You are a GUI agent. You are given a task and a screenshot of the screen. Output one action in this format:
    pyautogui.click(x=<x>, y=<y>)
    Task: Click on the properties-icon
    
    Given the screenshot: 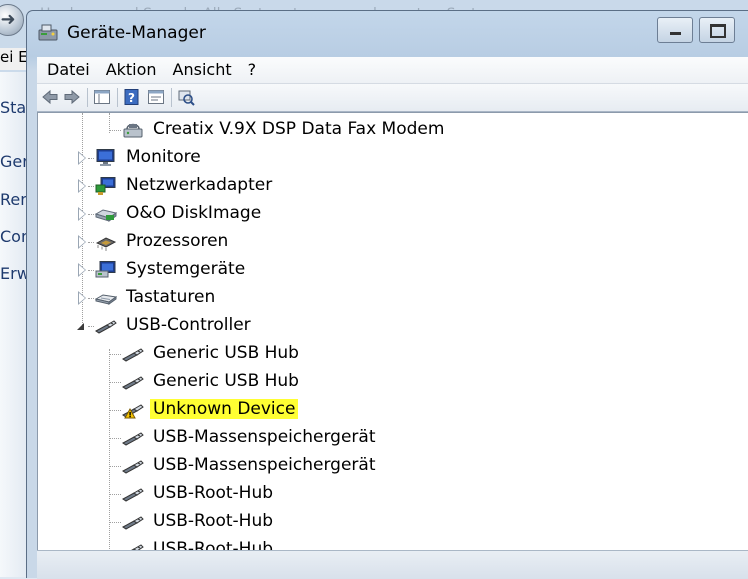 What is the action you would take?
    pyautogui.click(x=156, y=97)
    